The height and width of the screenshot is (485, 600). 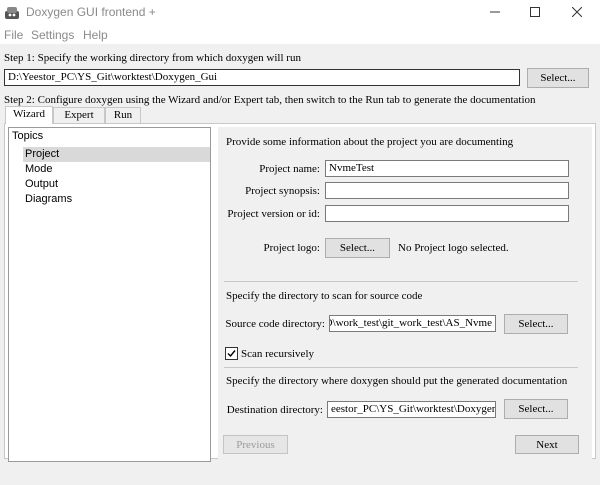 I want to click on close-icon, so click(x=577, y=13).